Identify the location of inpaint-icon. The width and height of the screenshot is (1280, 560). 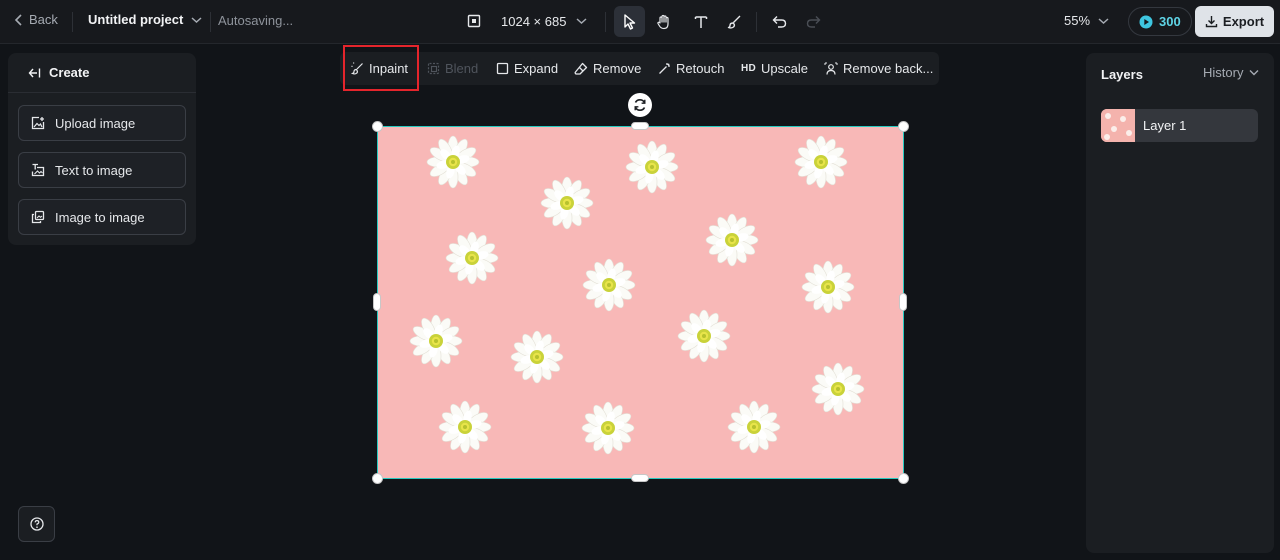
(357, 68).